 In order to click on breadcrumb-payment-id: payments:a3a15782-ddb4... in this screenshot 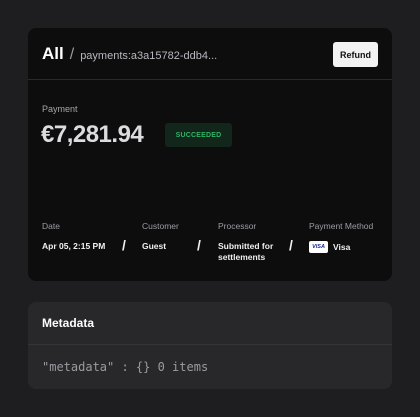, I will do `click(149, 55)`.